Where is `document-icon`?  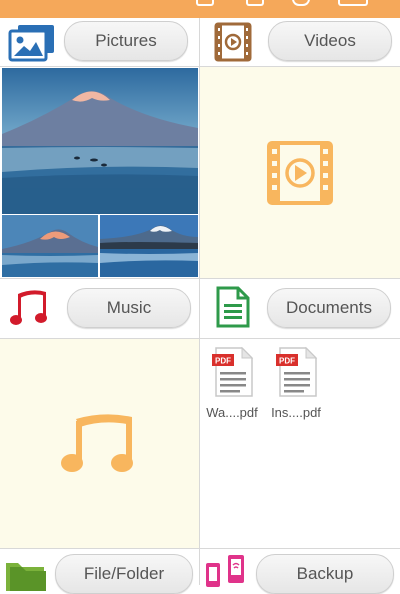
document-icon is located at coordinates (233, 307).